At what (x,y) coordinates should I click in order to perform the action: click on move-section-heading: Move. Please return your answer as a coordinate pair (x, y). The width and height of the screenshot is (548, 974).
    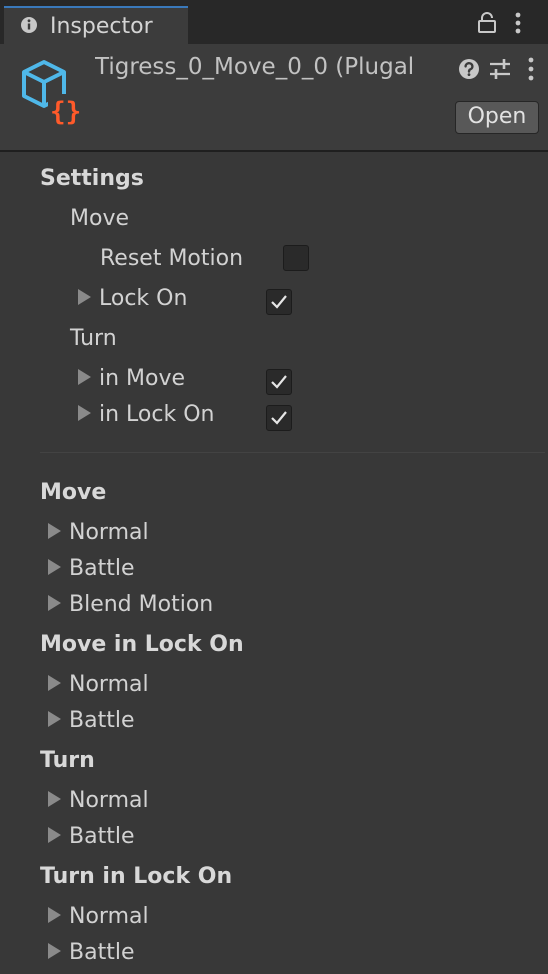
    Looking at the image, I should click on (73, 492).